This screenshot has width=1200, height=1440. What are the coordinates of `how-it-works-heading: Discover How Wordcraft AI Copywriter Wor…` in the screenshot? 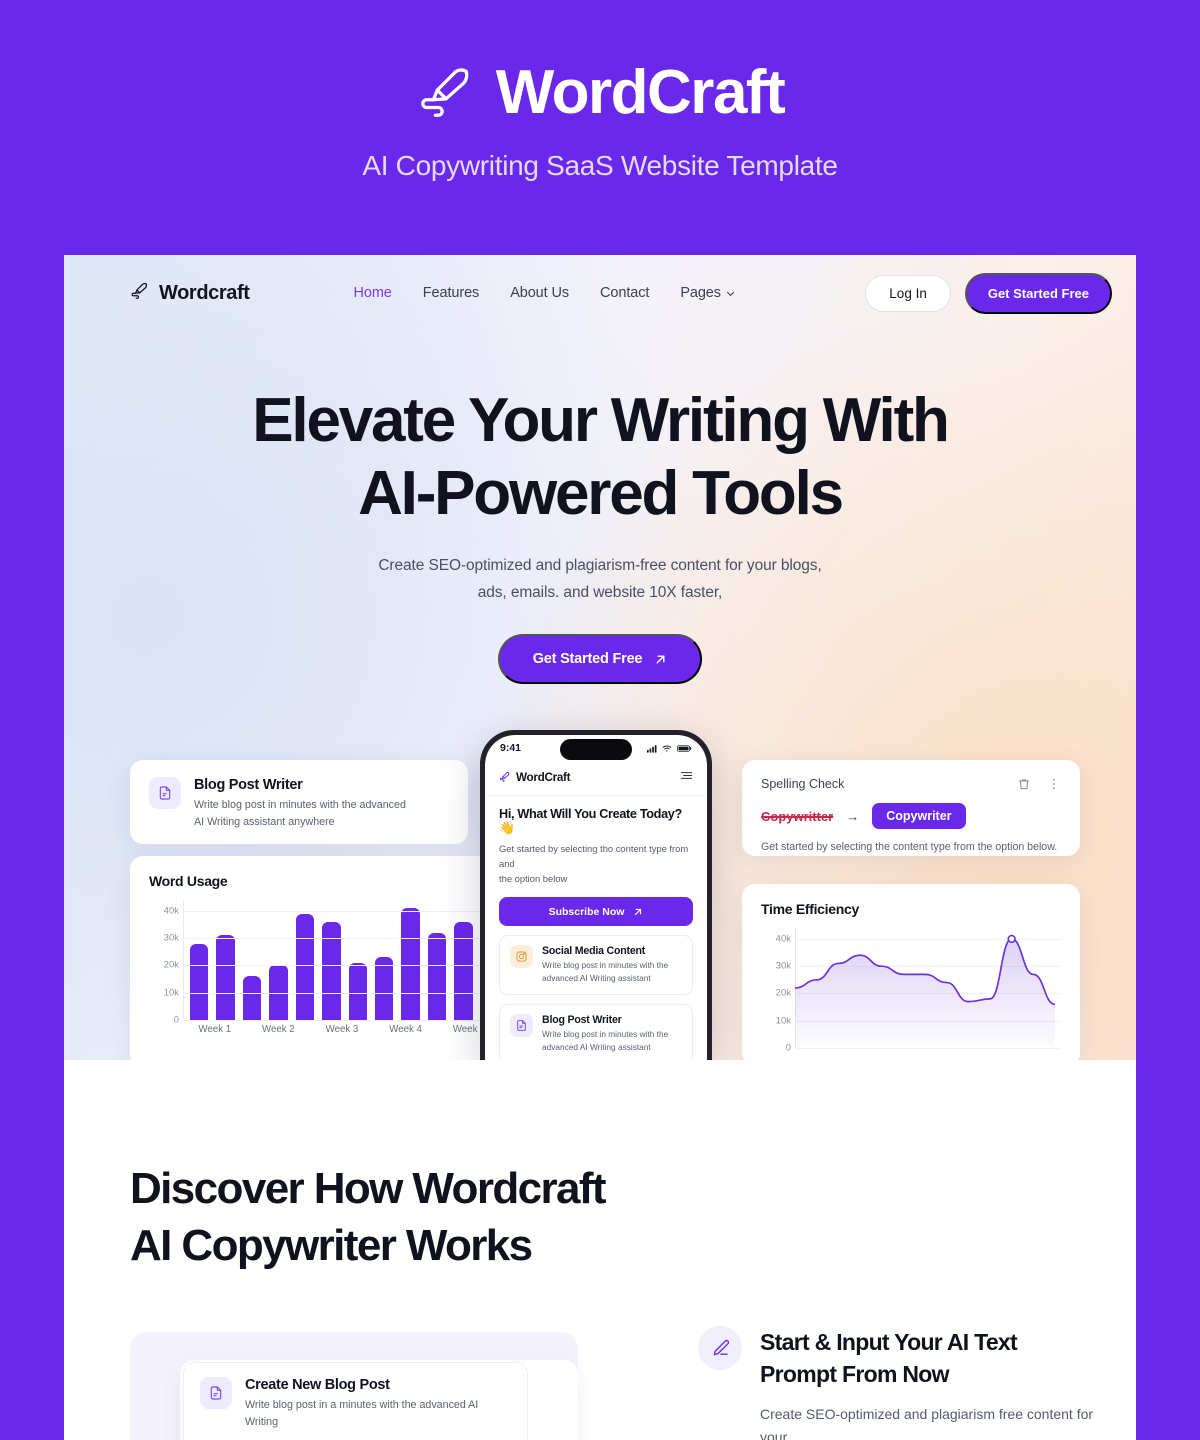 It's located at (368, 1217).